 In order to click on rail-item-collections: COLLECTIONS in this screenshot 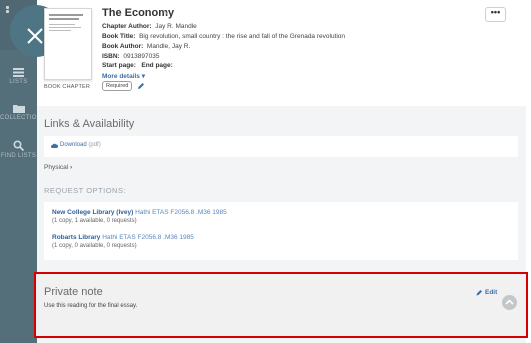, I will do `click(23, 112)`.